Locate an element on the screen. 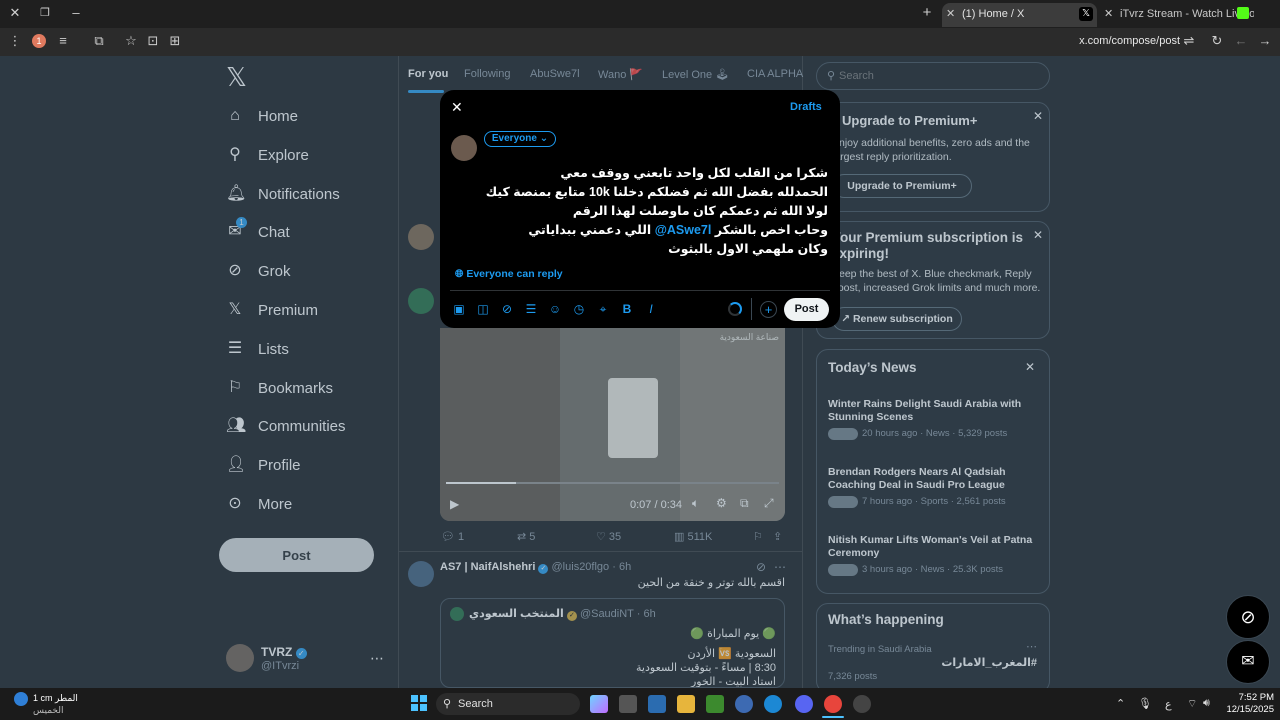 The height and width of the screenshot is (720, 1280). tray-chevron-icon: ⌃ is located at coordinates (1120, 703).